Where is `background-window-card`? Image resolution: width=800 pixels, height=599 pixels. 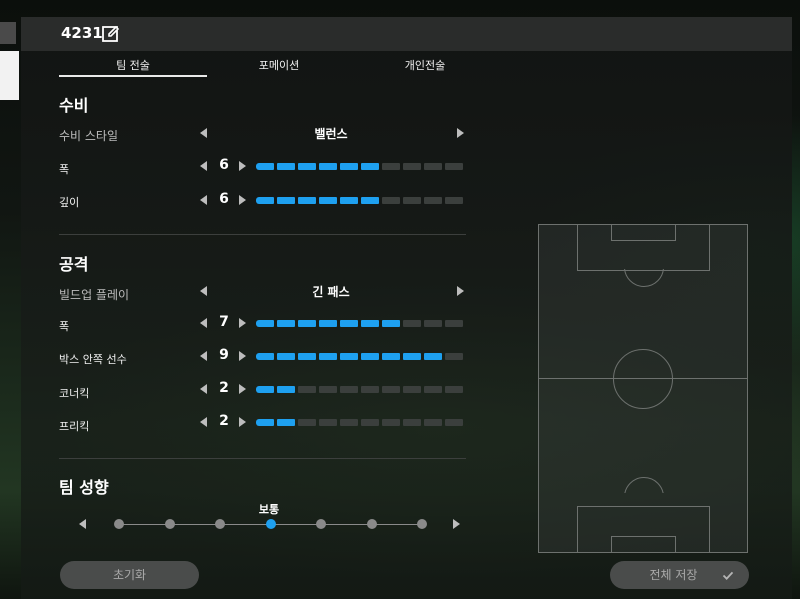
background-window-card is located at coordinates (9, 75).